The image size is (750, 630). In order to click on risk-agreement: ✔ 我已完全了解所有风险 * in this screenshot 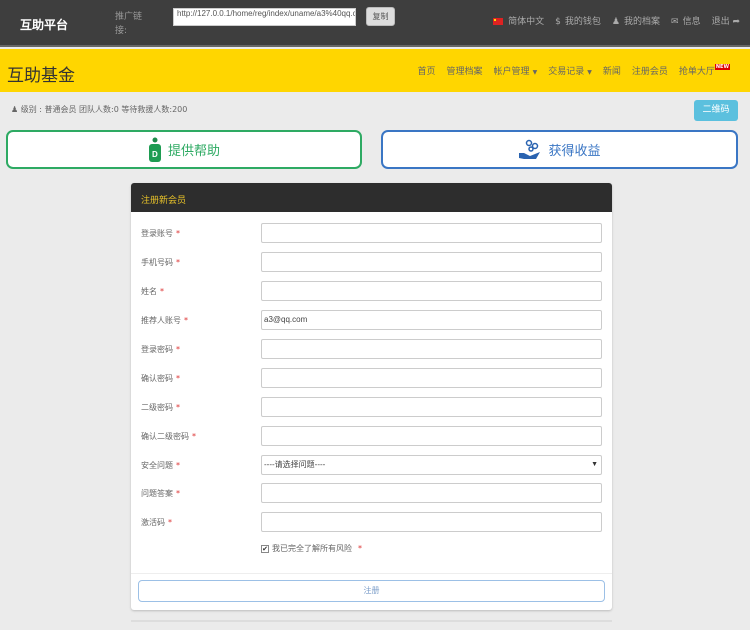, I will do `click(311, 548)`.